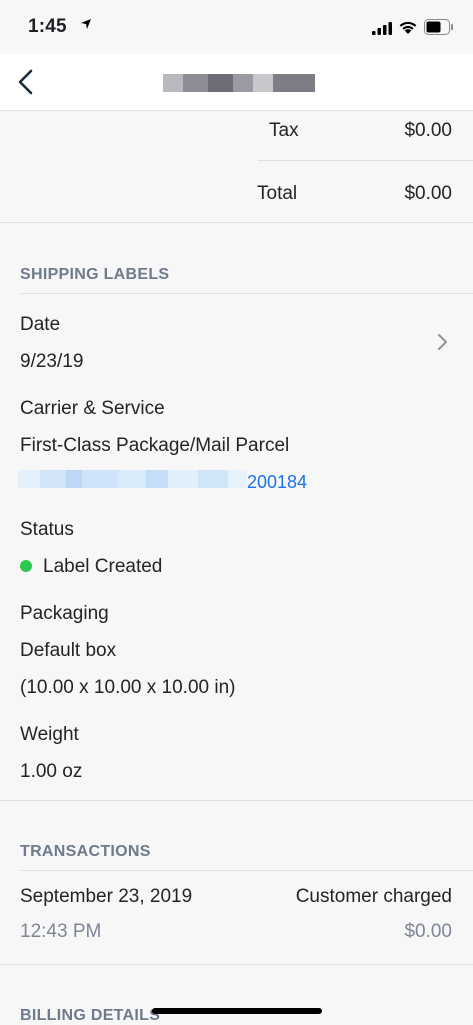  What do you see at coordinates (128, 687) in the screenshot?
I see `packaging-dimensions: (10.00 x 10.00 x 10.00 in)` at bounding box center [128, 687].